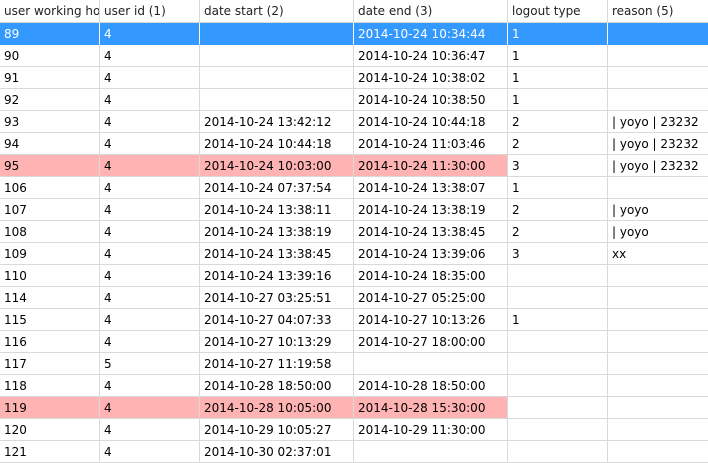 The height and width of the screenshot is (463, 708). Describe the element at coordinates (50, 342) in the screenshot. I see `cell-id: 116` at that location.